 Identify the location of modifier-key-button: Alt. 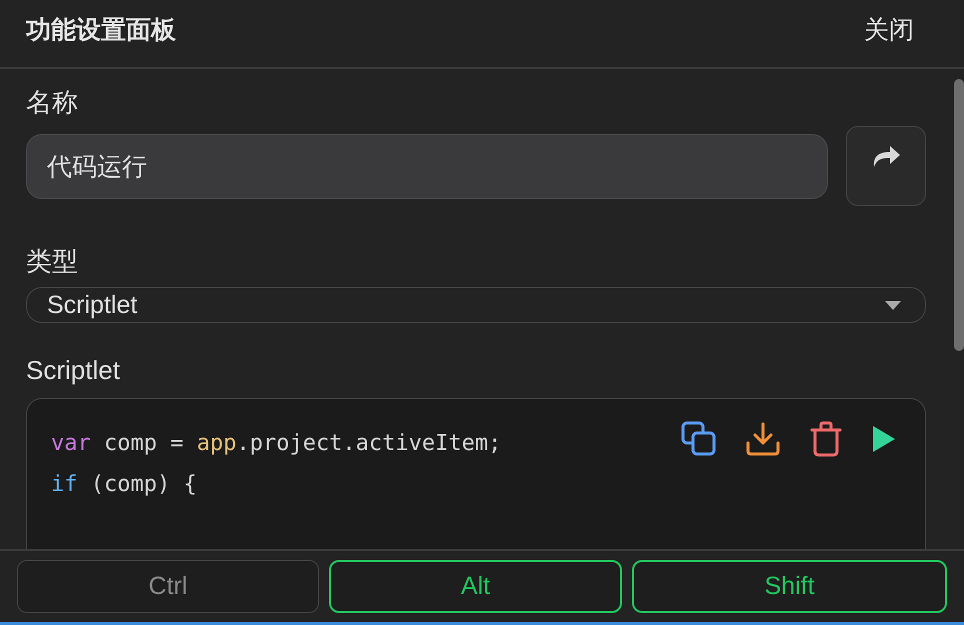
(475, 586).